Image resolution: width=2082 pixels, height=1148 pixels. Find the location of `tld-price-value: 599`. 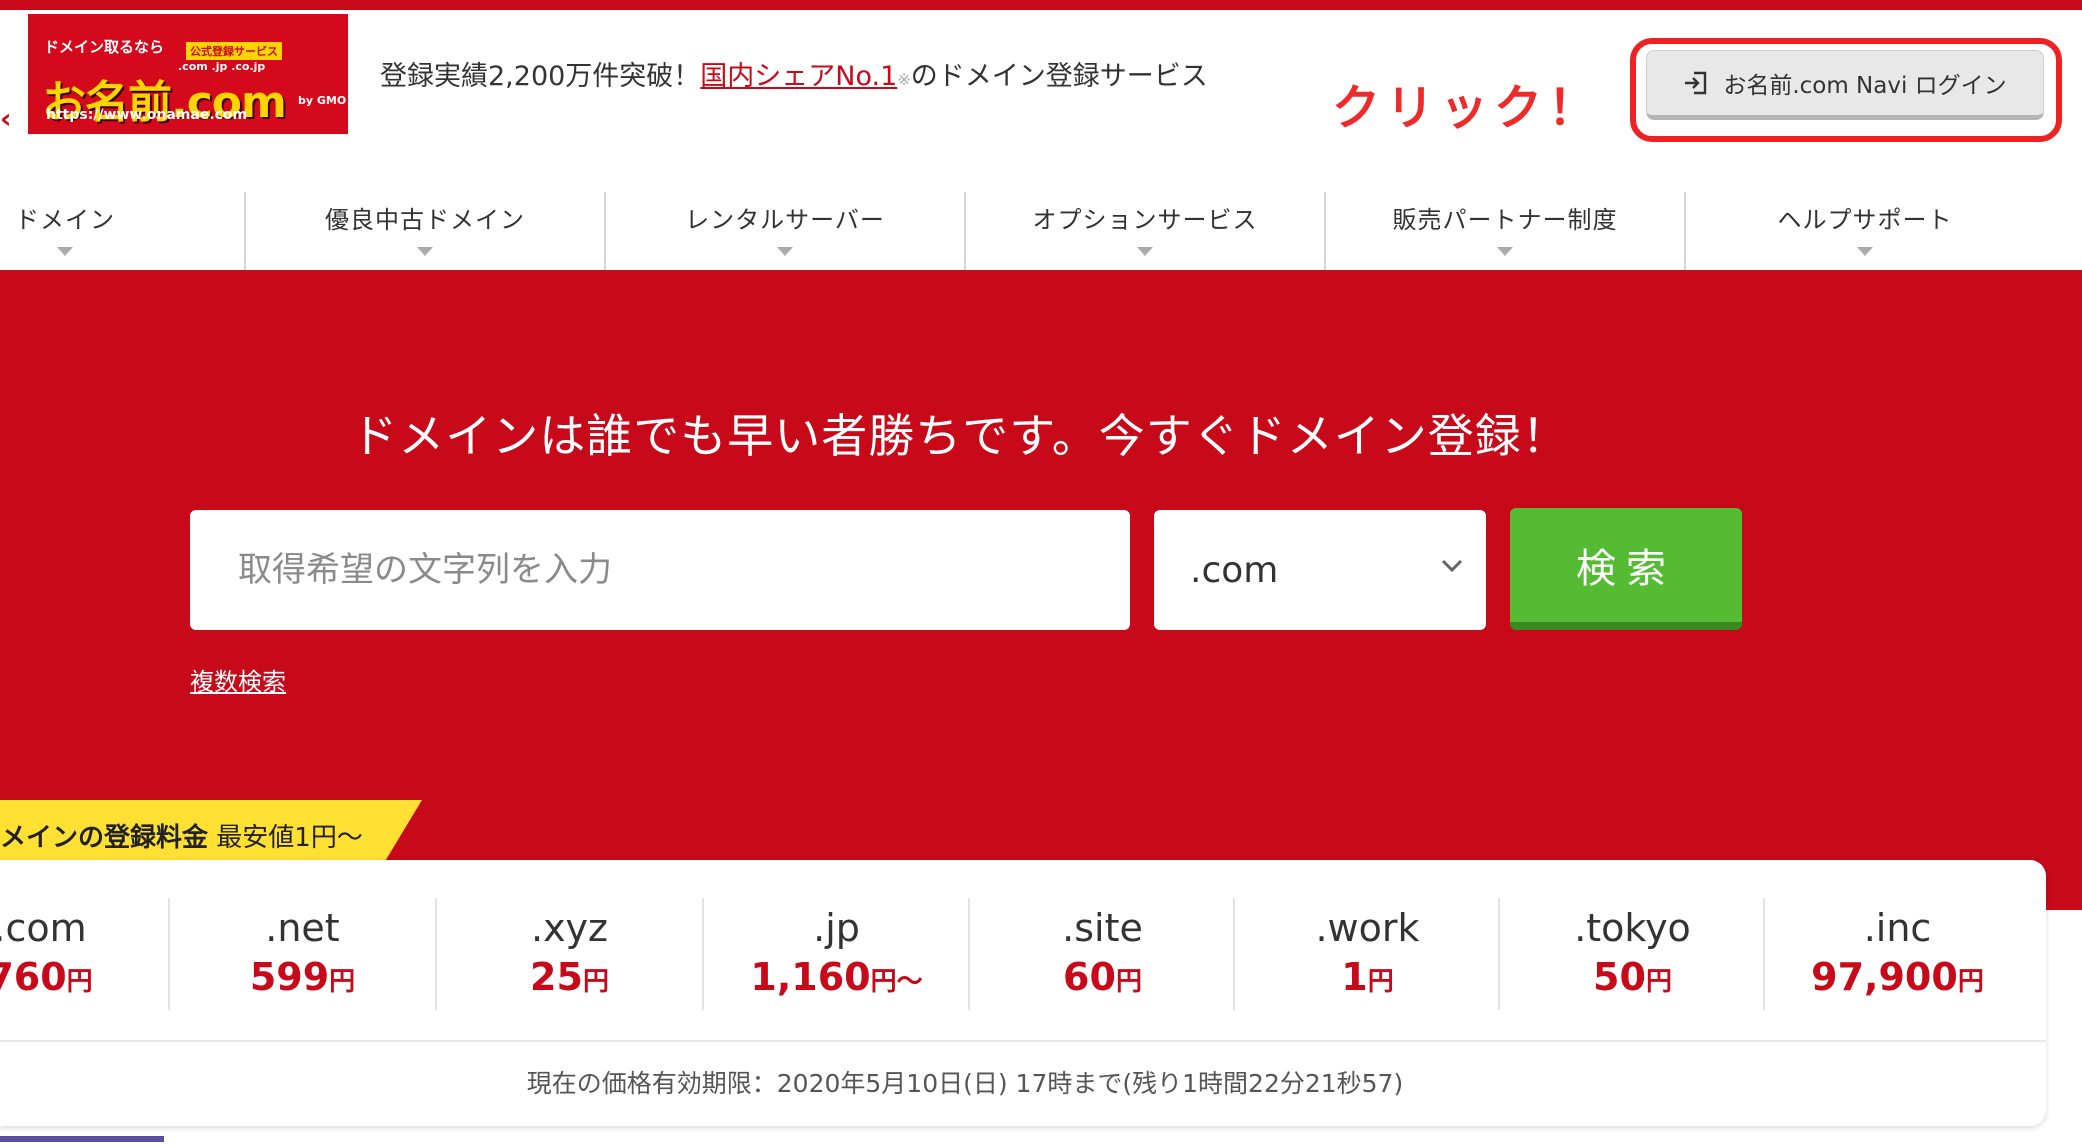

tld-price-value: 599 is located at coordinates (289, 977).